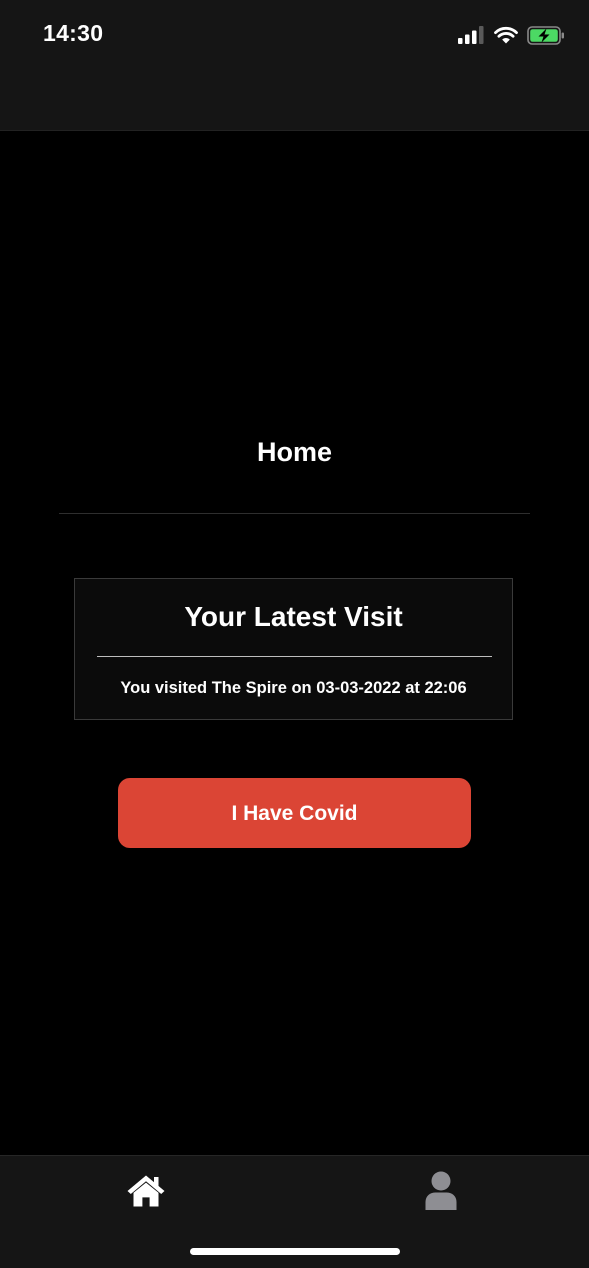 Image resolution: width=589 pixels, height=1268 pixels. What do you see at coordinates (546, 35) in the screenshot?
I see `battery-charging-icon` at bounding box center [546, 35].